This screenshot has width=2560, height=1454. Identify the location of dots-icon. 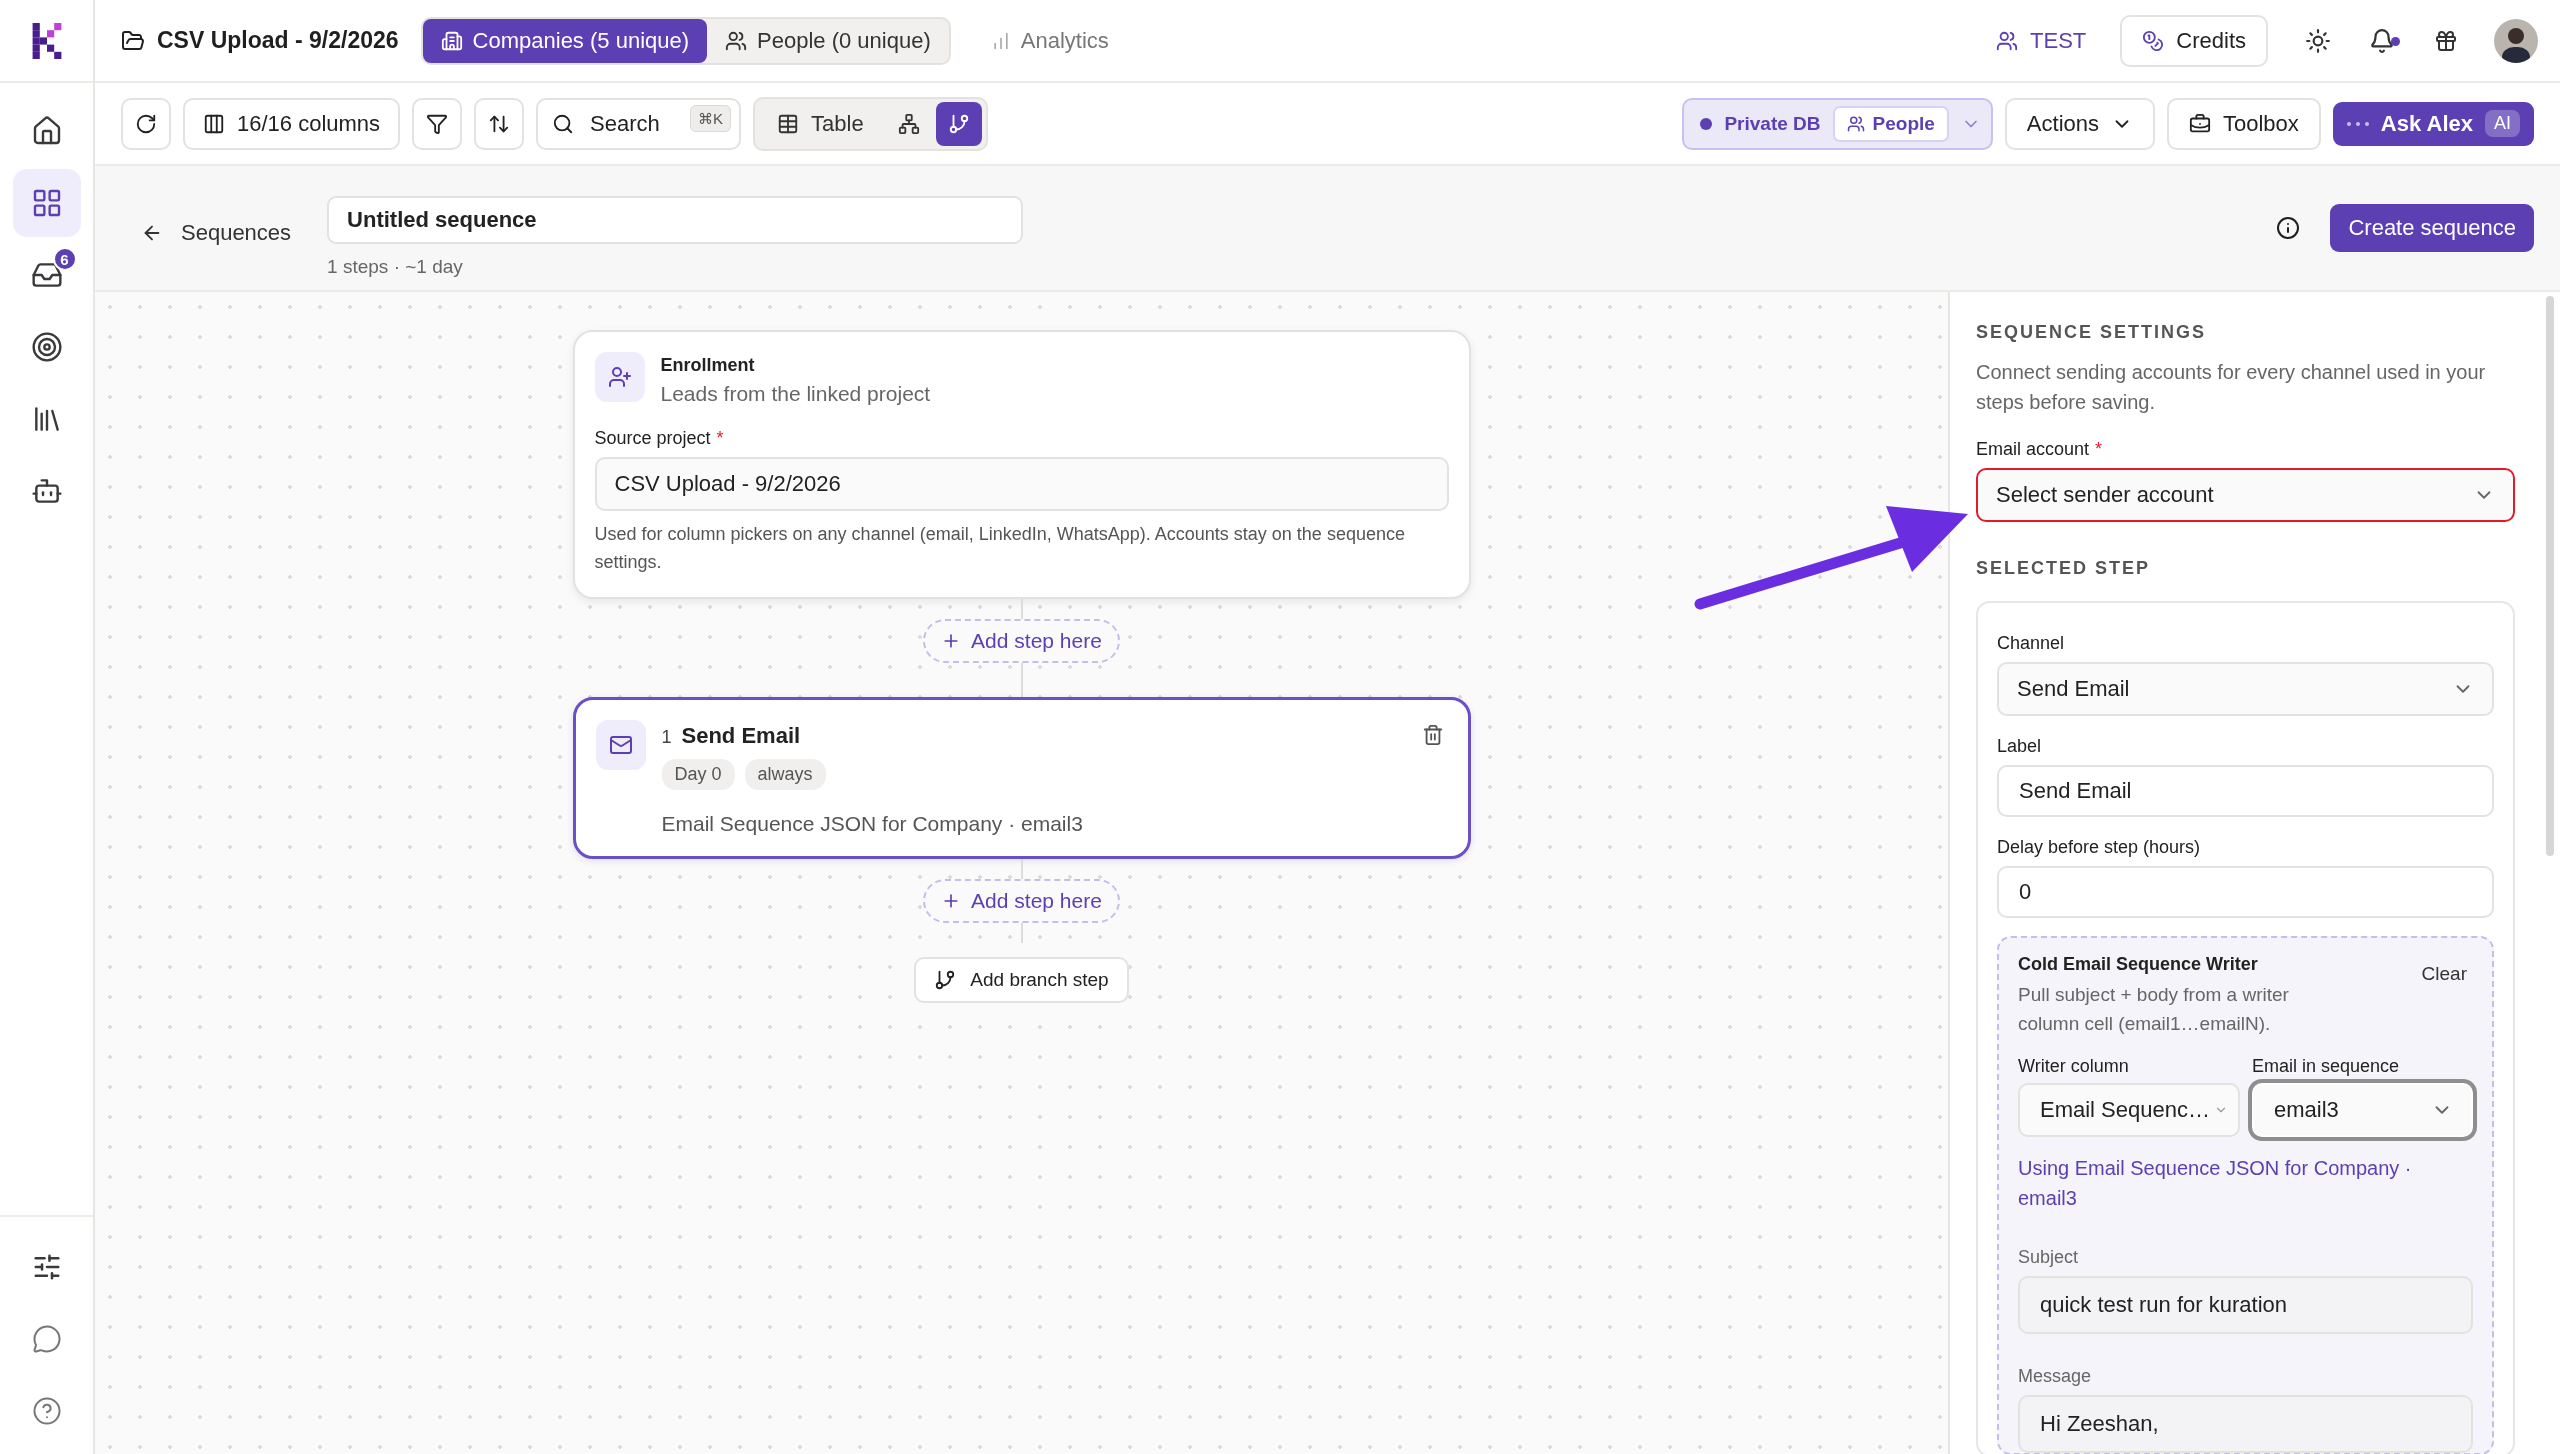
(2357, 123).